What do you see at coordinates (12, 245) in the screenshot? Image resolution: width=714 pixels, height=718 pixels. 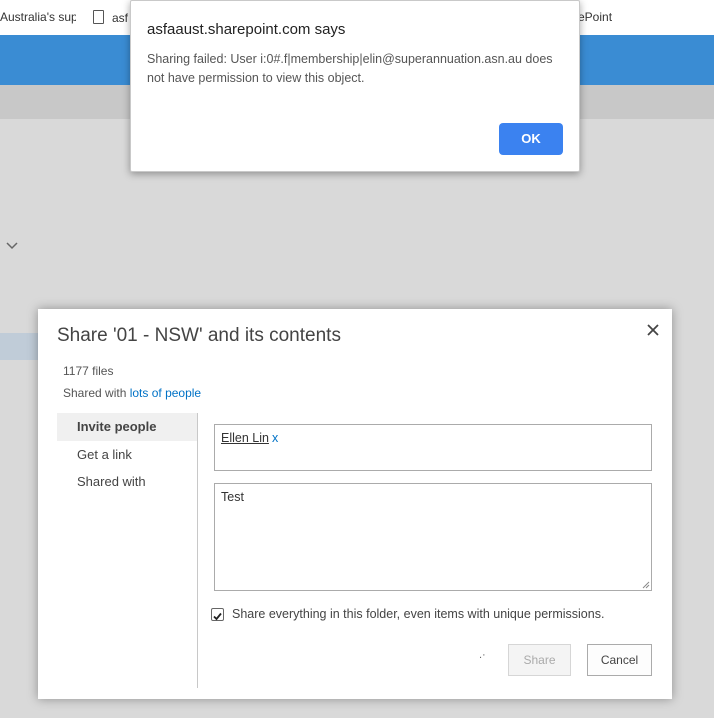 I see `chevron-down-icon` at bounding box center [12, 245].